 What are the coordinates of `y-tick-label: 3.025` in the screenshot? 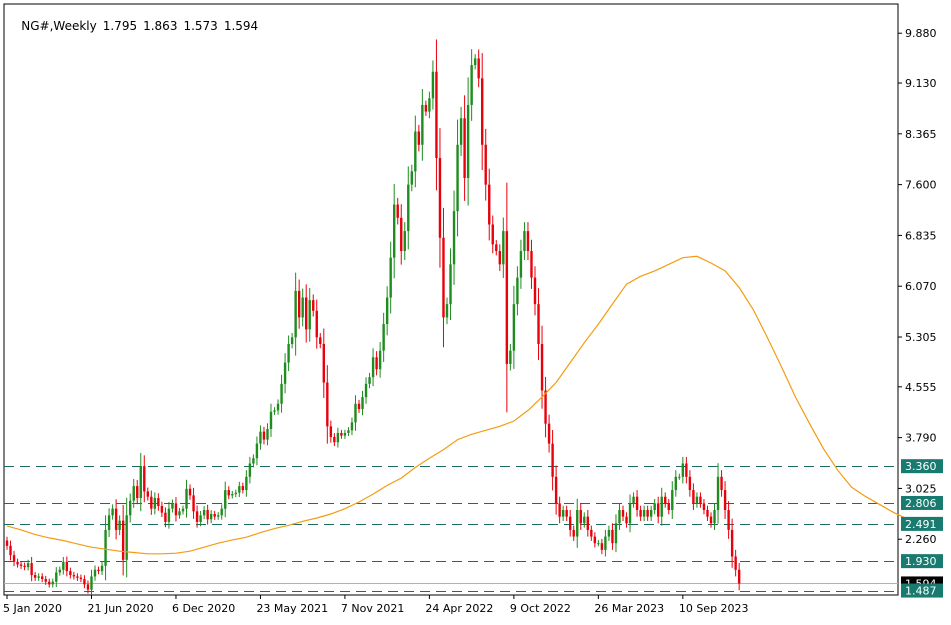 It's located at (921, 488).